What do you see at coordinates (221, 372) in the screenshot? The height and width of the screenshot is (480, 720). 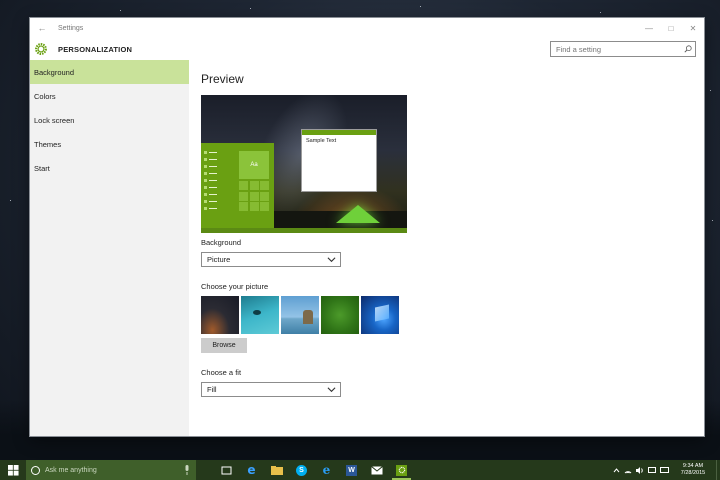 I see `choose-fit-label: Choose a fit` at bounding box center [221, 372].